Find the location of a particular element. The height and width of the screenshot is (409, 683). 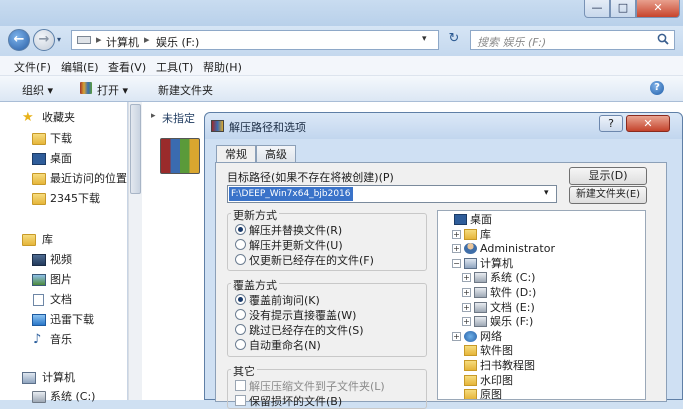

nav-item-videos: 视频 is located at coordinates (64, 260).